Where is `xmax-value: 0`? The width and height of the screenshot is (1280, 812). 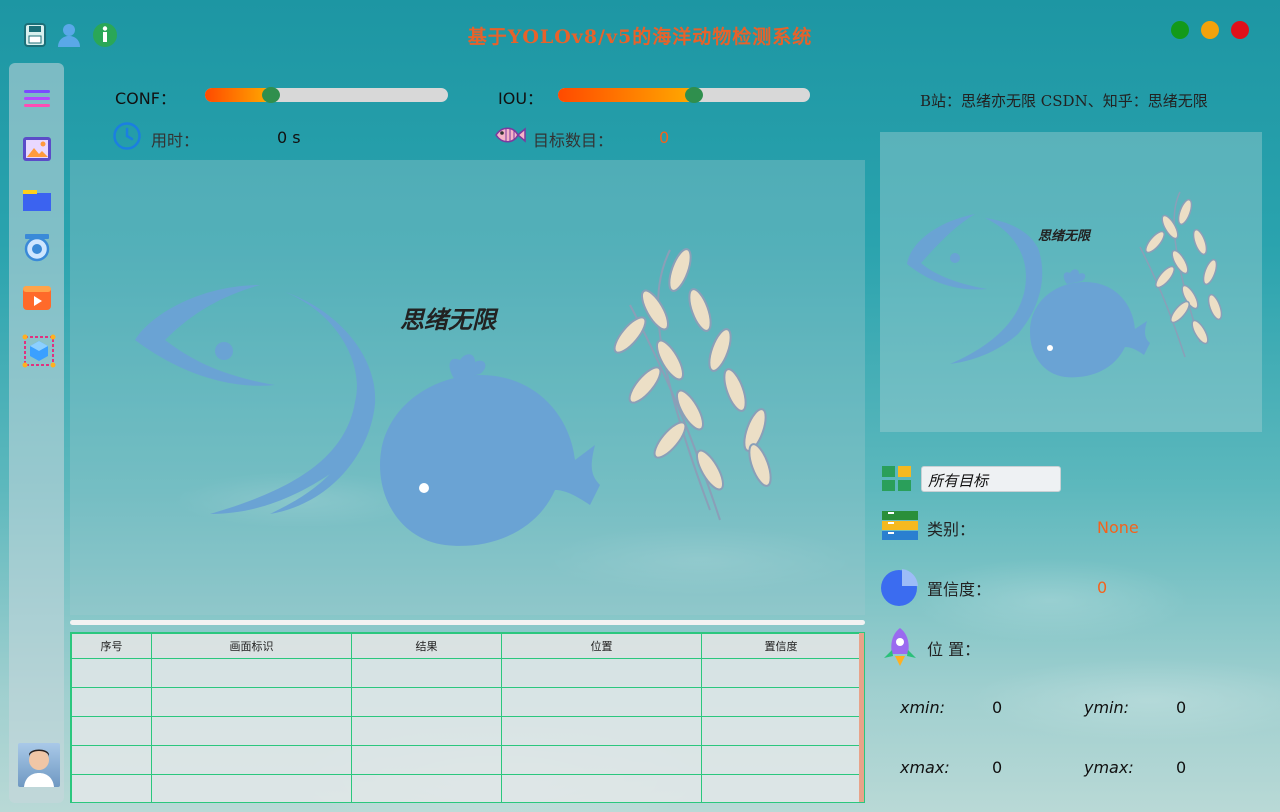 xmax-value: 0 is located at coordinates (997, 767).